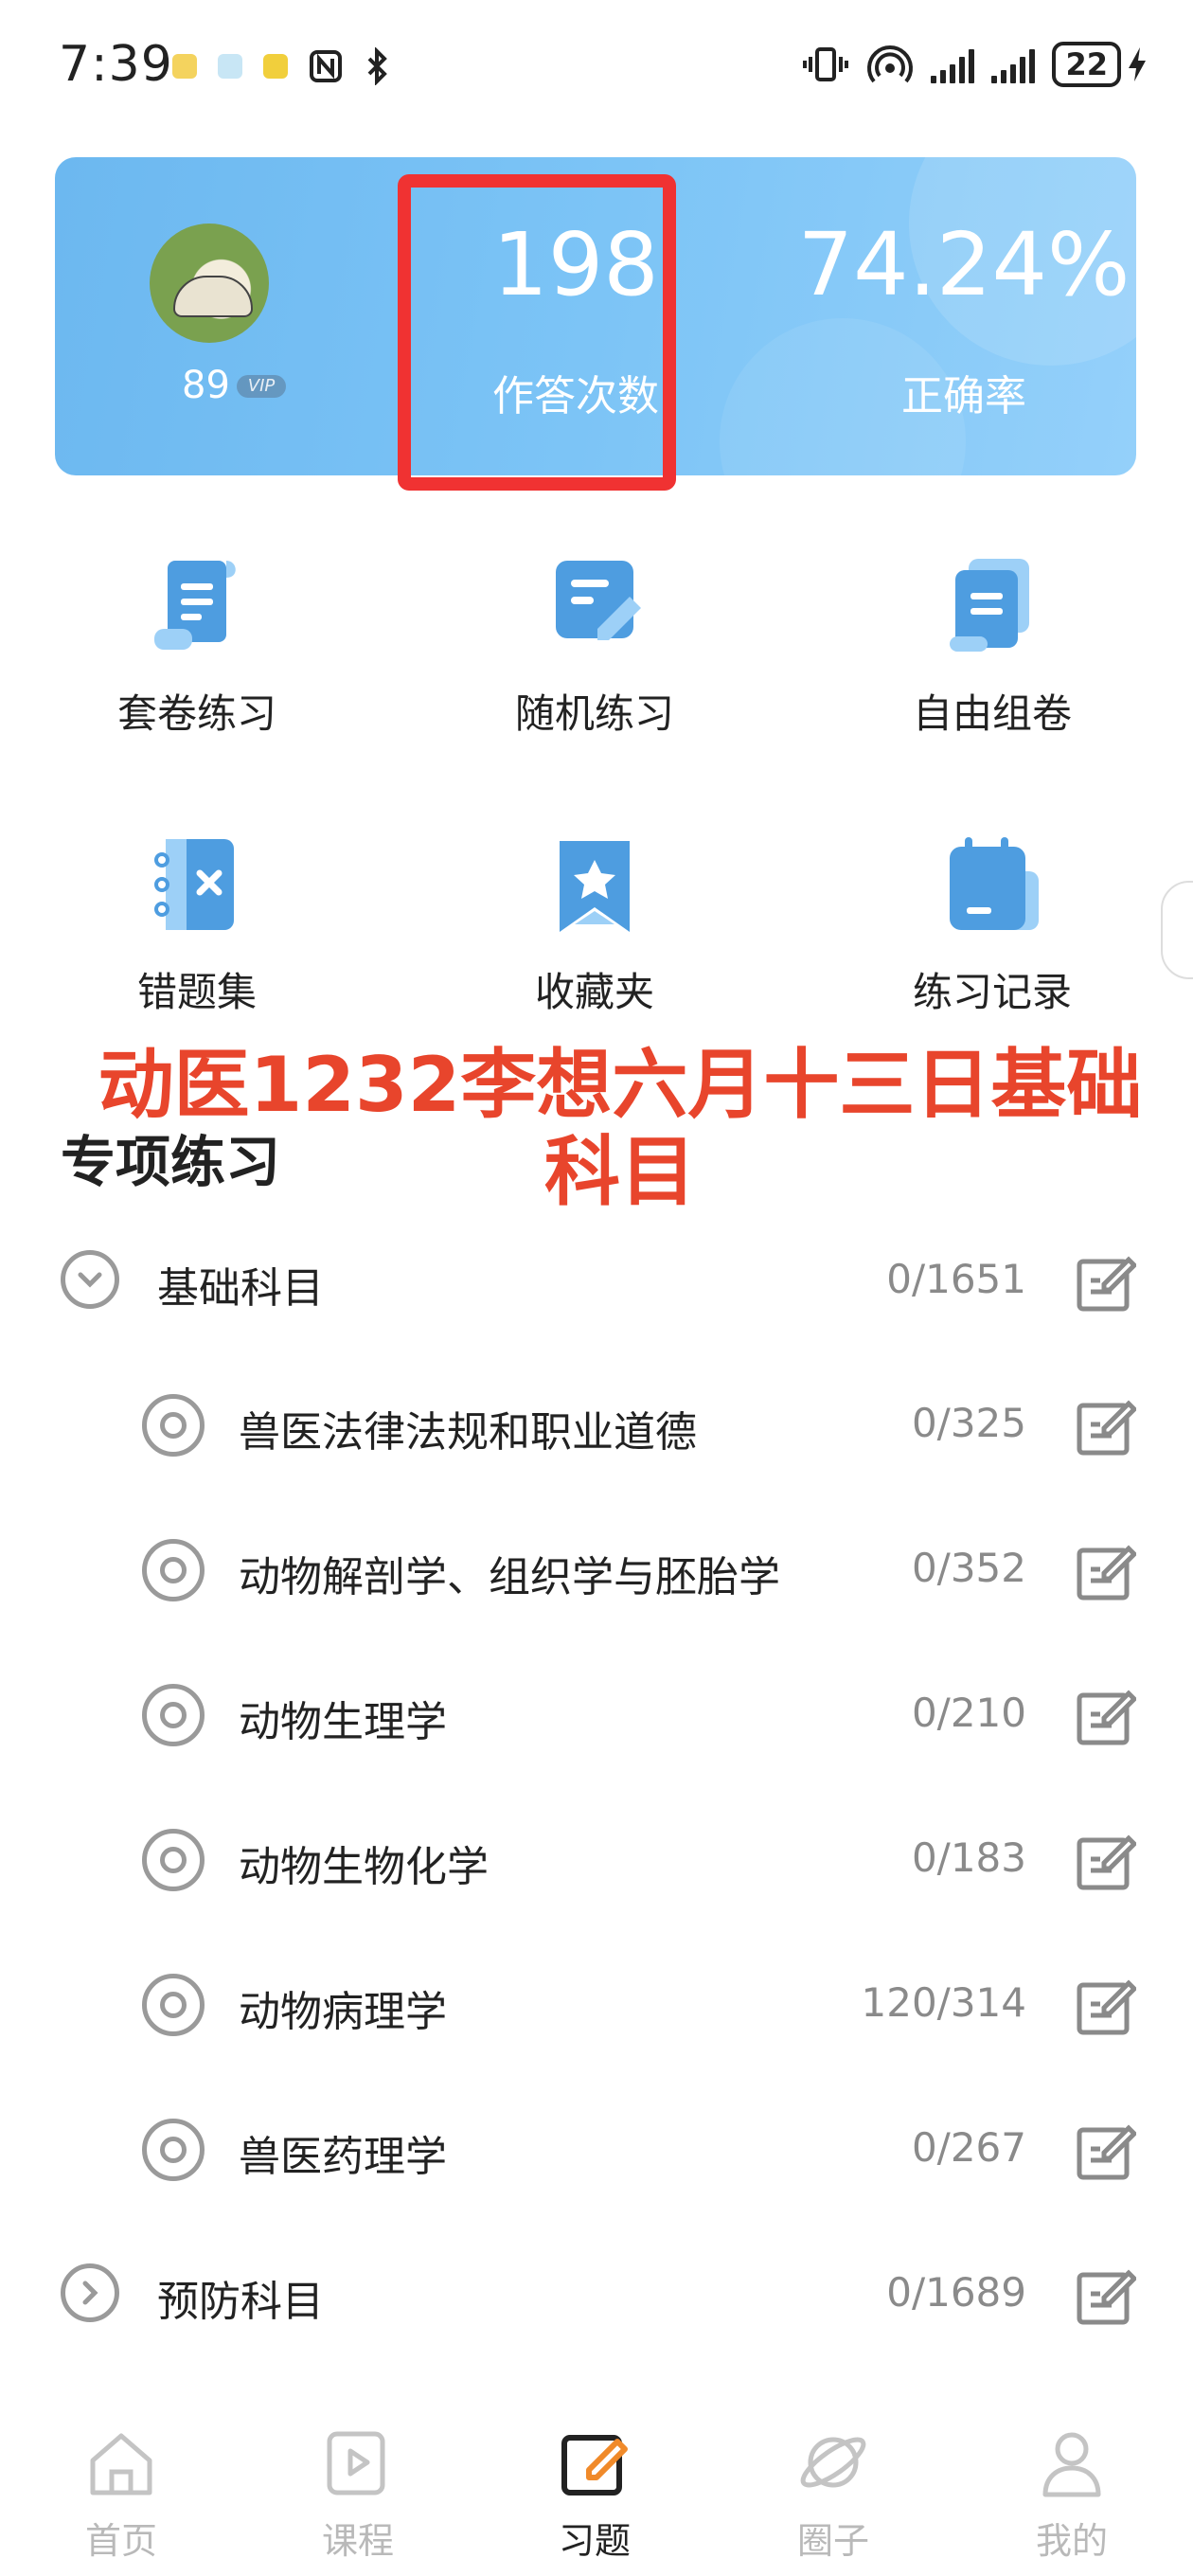 This screenshot has height=2576, width=1193. I want to click on subject-name: 动物解剖学、组织学与胚胎学, so click(509, 1577).